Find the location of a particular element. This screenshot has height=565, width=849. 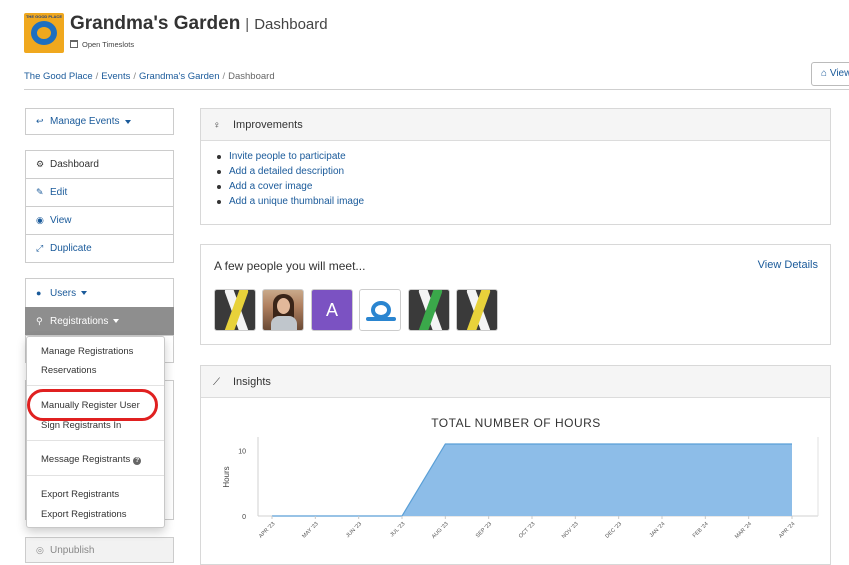

highlight-annotation is located at coordinates (92, 405).